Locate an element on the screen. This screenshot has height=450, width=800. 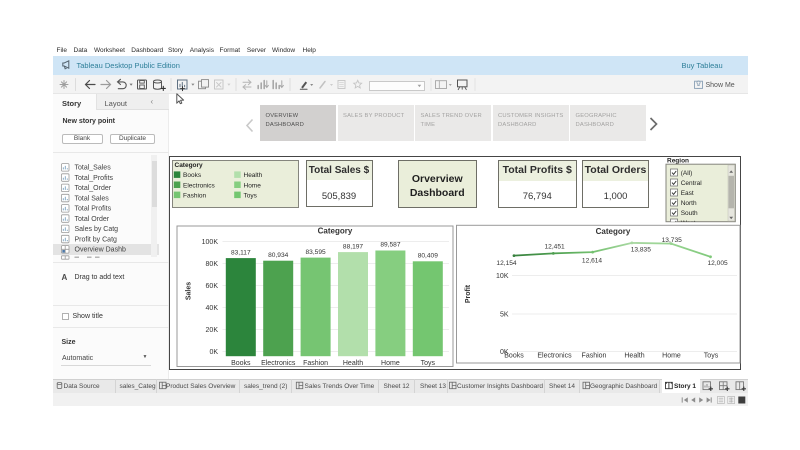
svg-text: 80K is located at coordinates (212, 264).